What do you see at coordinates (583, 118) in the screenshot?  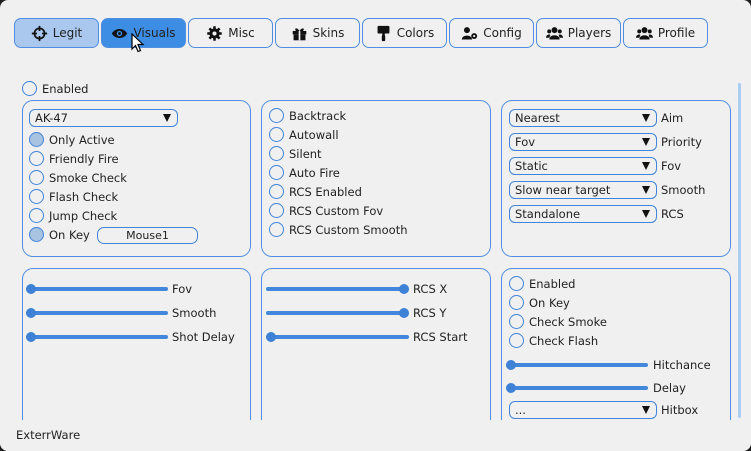 I see `aim-select: Nearest` at bounding box center [583, 118].